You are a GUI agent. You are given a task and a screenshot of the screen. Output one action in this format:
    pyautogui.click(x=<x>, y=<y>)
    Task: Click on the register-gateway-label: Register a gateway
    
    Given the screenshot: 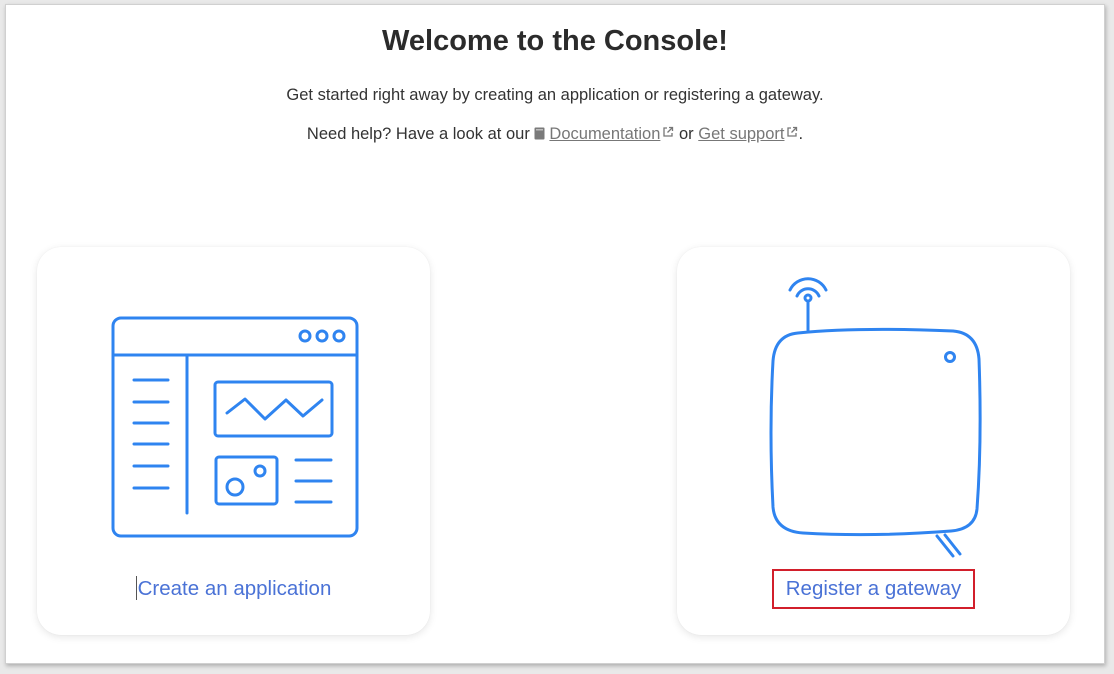 What is the action you would take?
    pyautogui.click(x=873, y=589)
    